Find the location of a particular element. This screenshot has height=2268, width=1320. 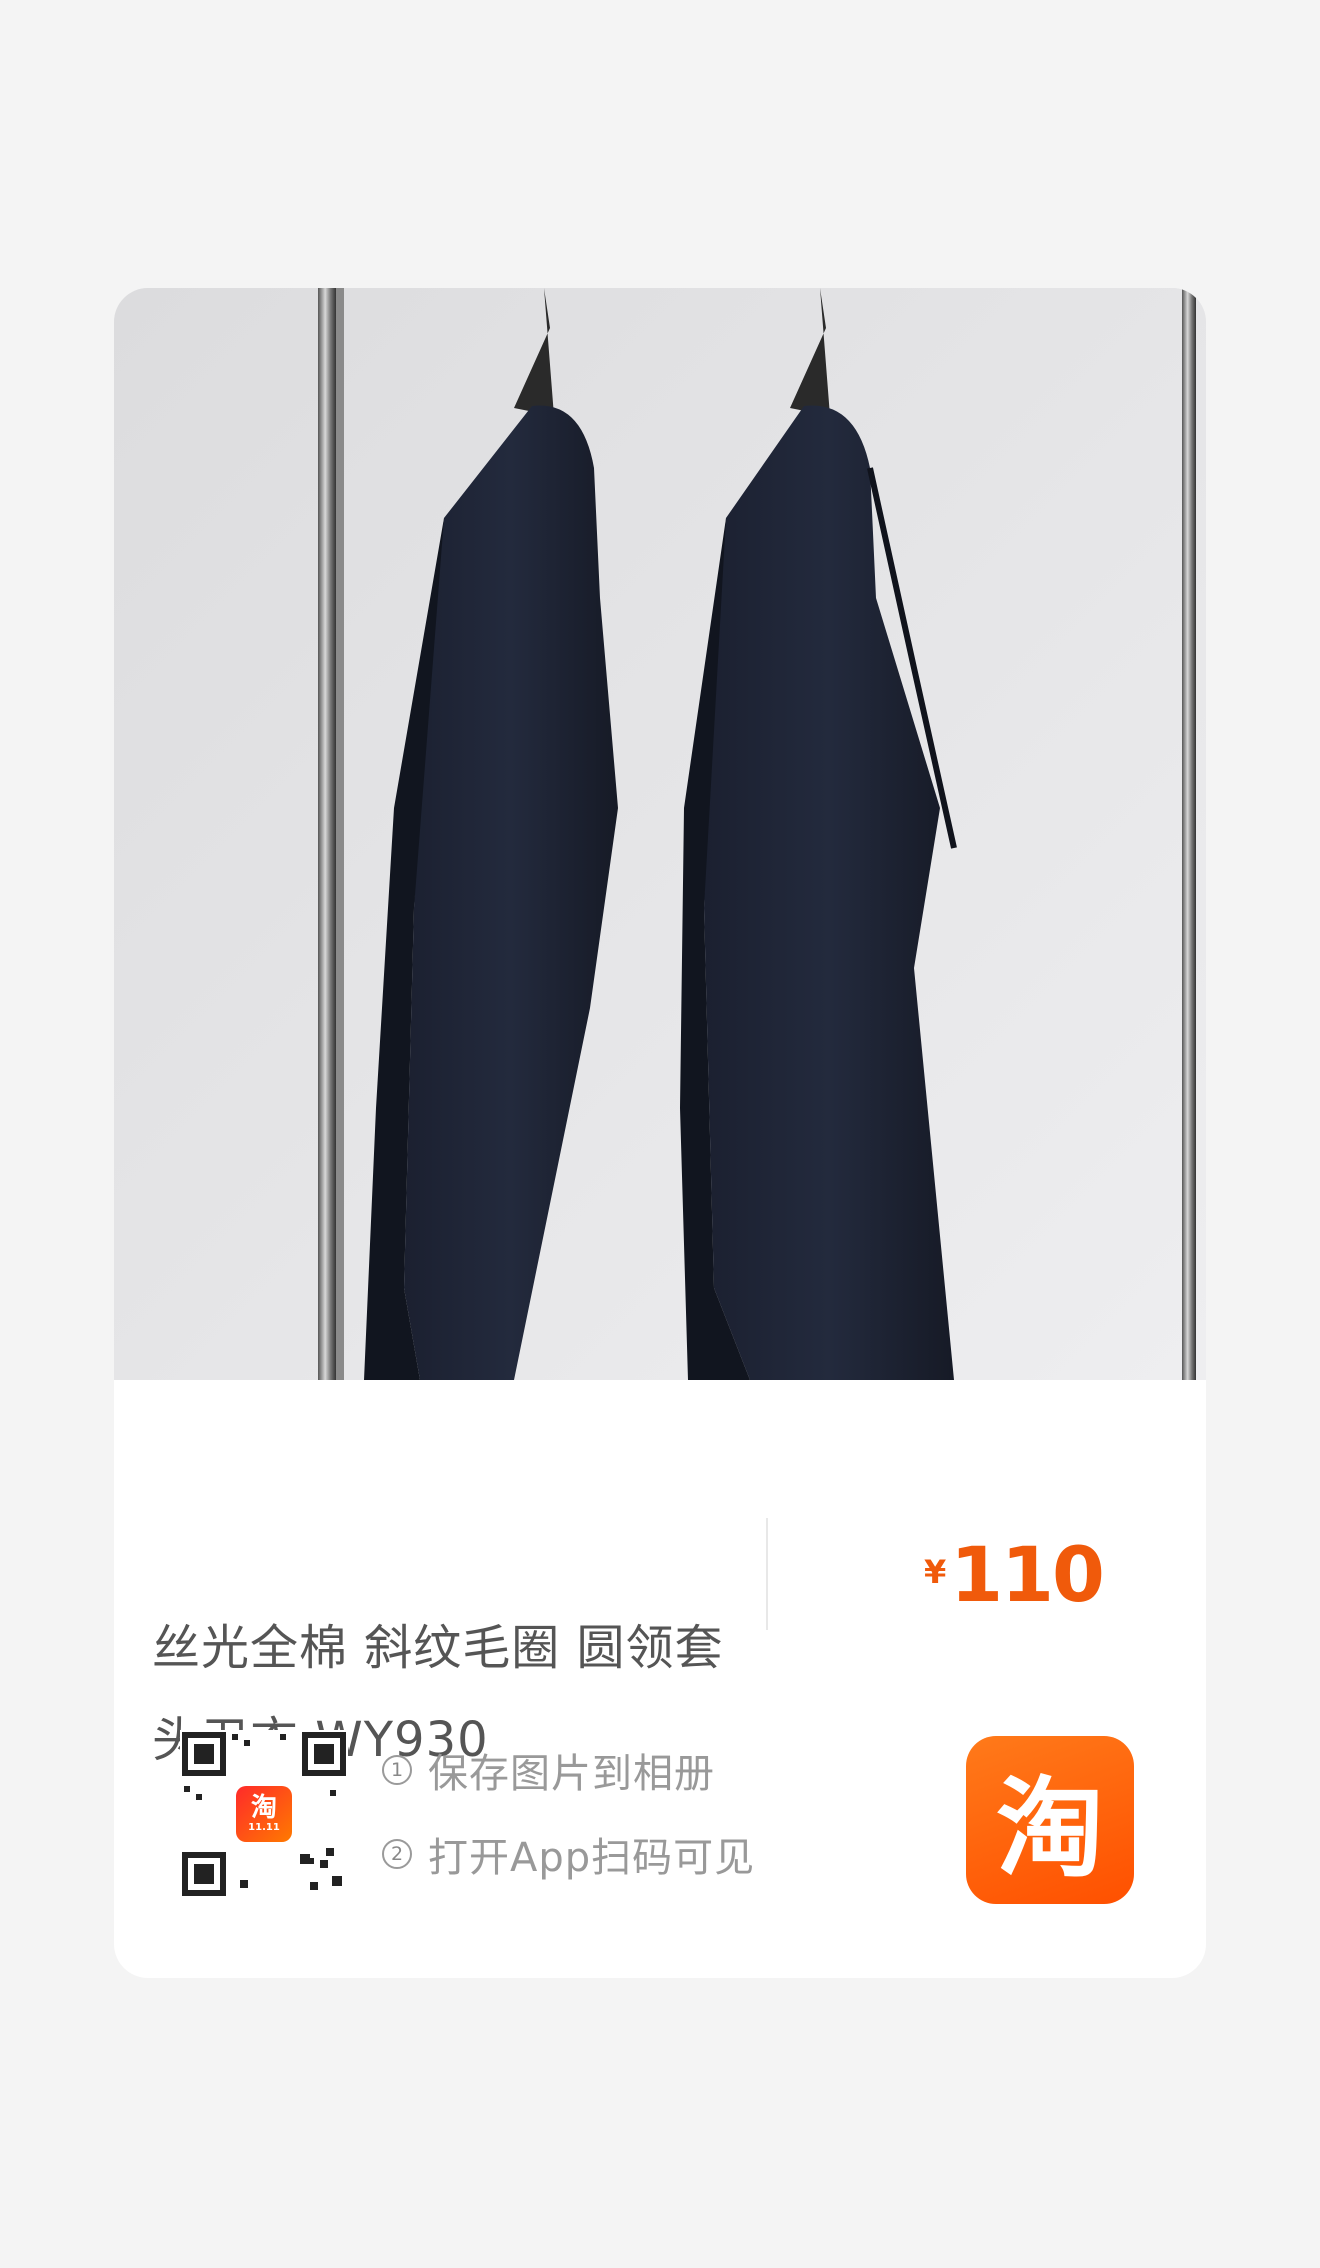

scan-instructions: 1 保存图片到相册 2 打开App扫码可见 is located at coordinates (568, 1824).